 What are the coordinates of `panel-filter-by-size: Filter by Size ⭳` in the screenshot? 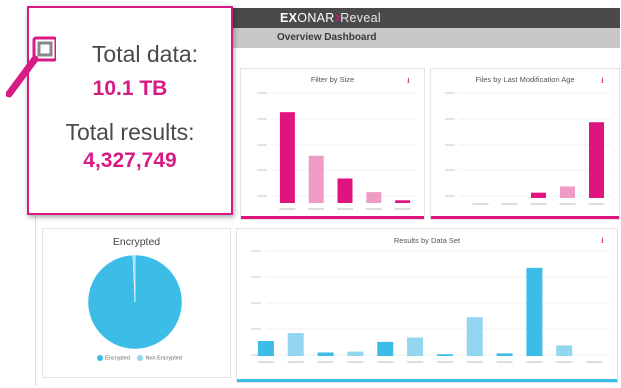 It's located at (332, 144).